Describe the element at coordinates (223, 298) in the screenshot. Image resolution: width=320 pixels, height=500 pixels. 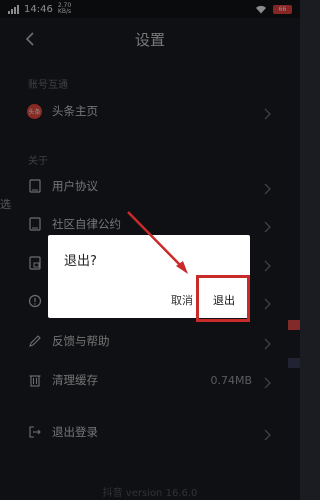
I see `annotation-highlight-box` at that location.